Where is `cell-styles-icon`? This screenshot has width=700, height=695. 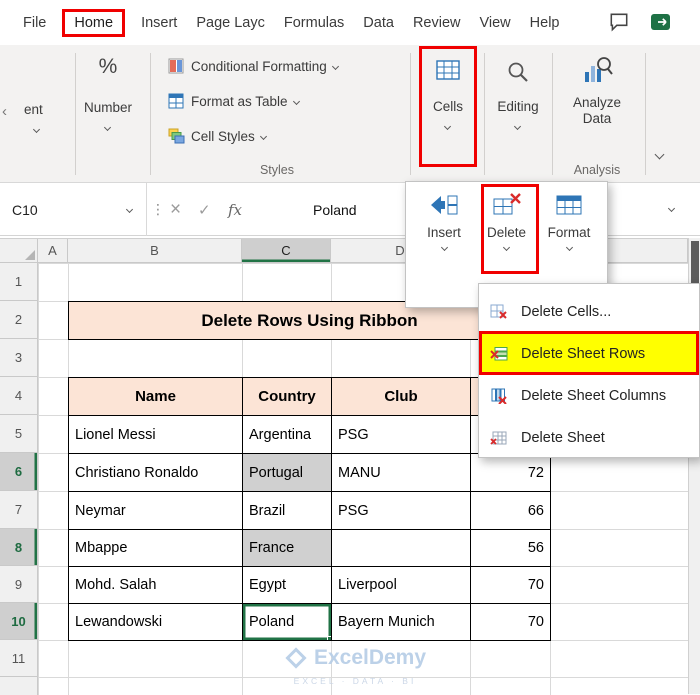
cell-styles-icon is located at coordinates (176, 136).